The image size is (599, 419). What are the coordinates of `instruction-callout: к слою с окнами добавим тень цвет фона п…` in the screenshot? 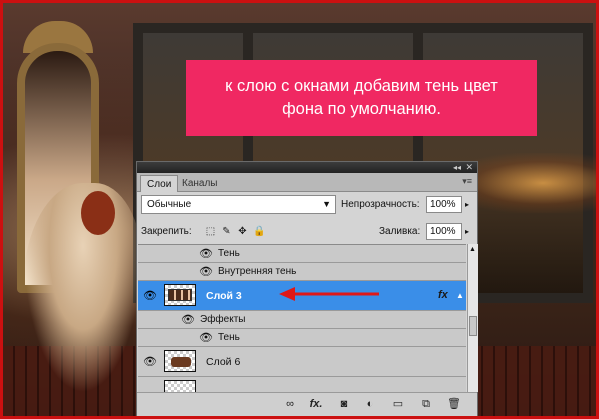 It's located at (361, 98).